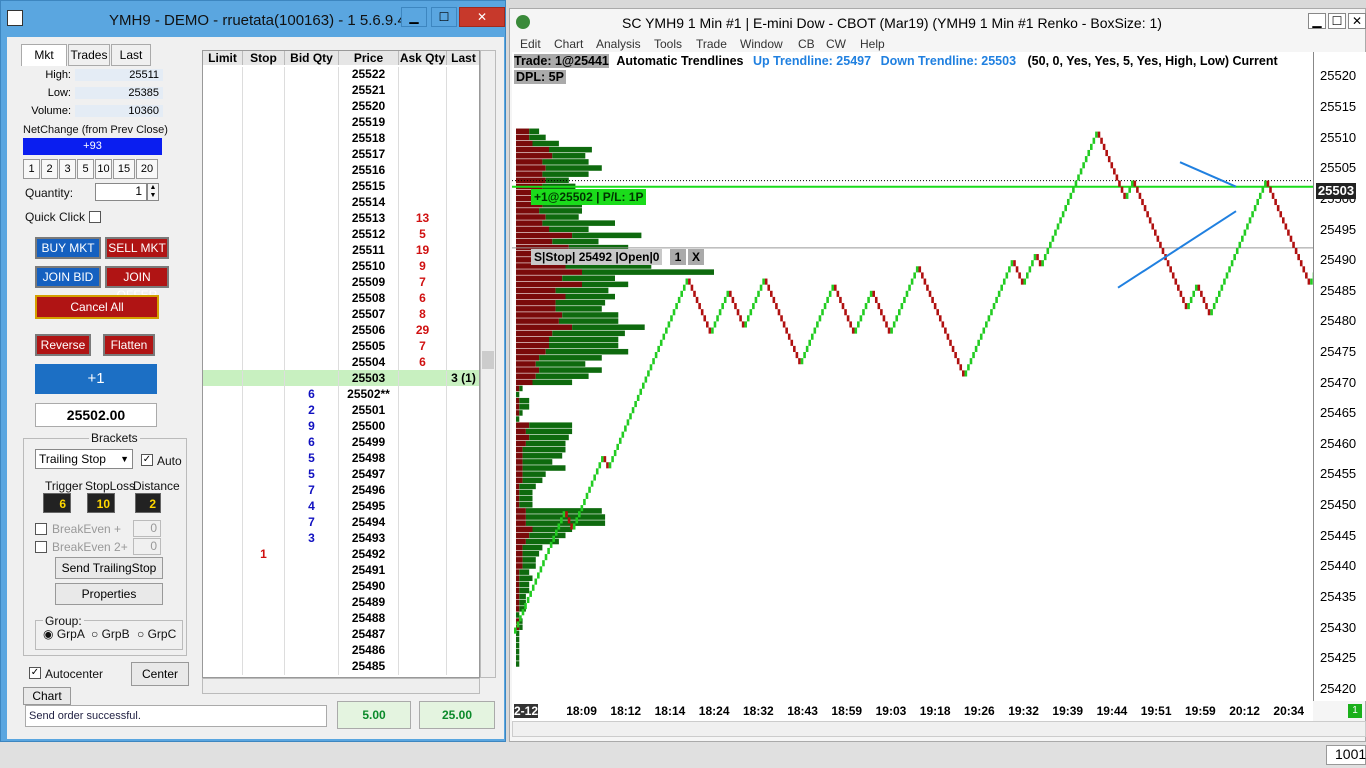  Describe the element at coordinates (806, 44) in the screenshot. I see `menu-cb: CB` at that location.